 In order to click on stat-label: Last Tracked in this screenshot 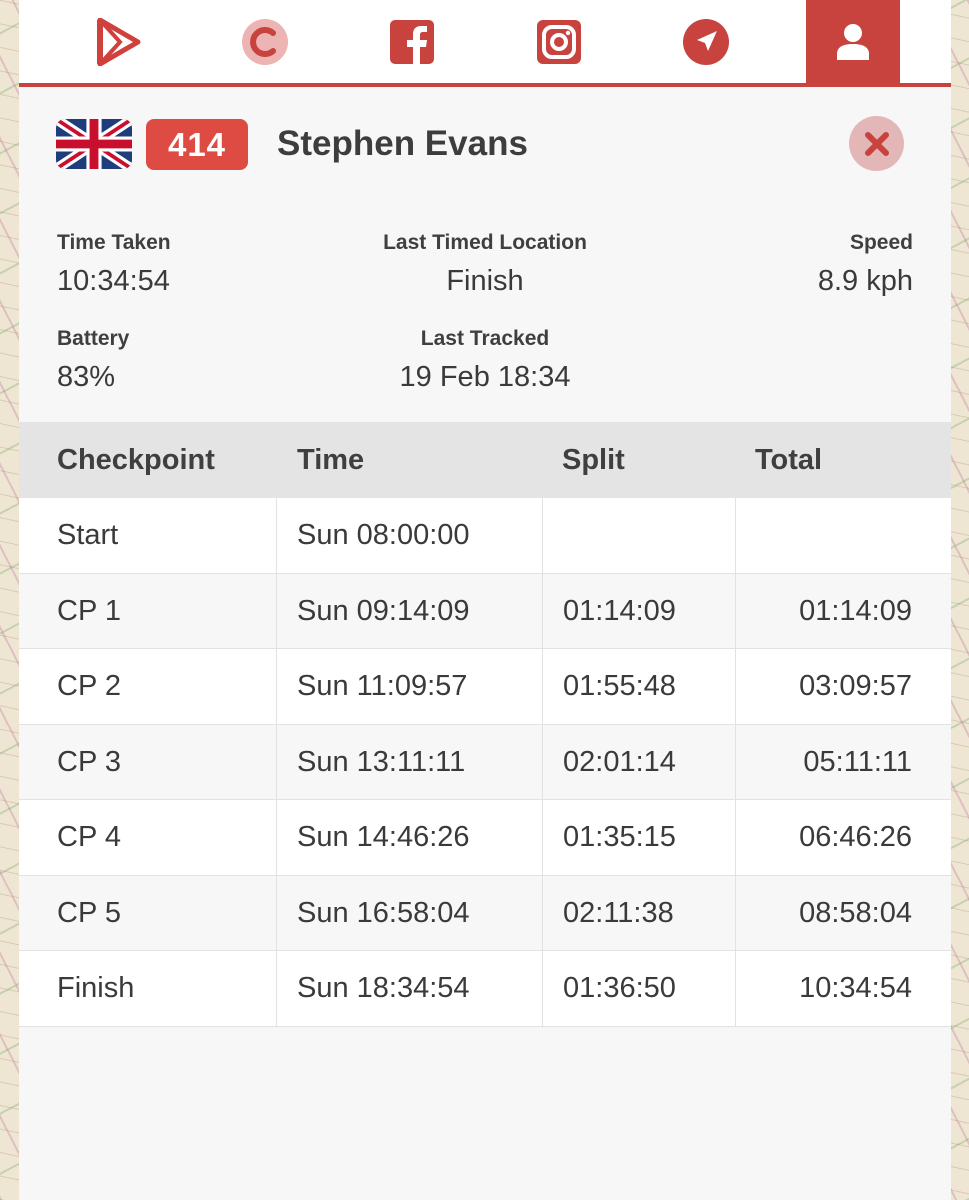, I will do `click(485, 338)`.